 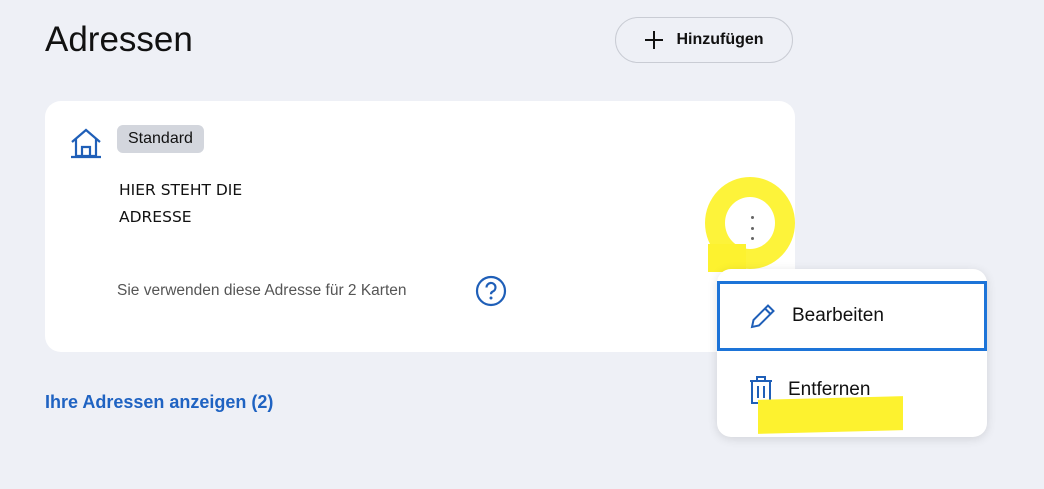 I want to click on address-line-1: HIER STEHT DIE, so click(x=181, y=190).